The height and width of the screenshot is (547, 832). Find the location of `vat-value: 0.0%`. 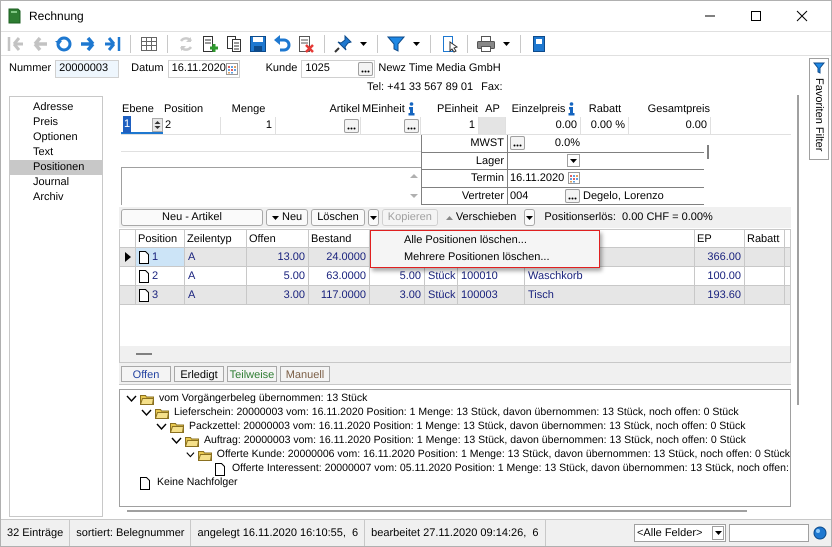

vat-value: 0.0% is located at coordinates (567, 143).